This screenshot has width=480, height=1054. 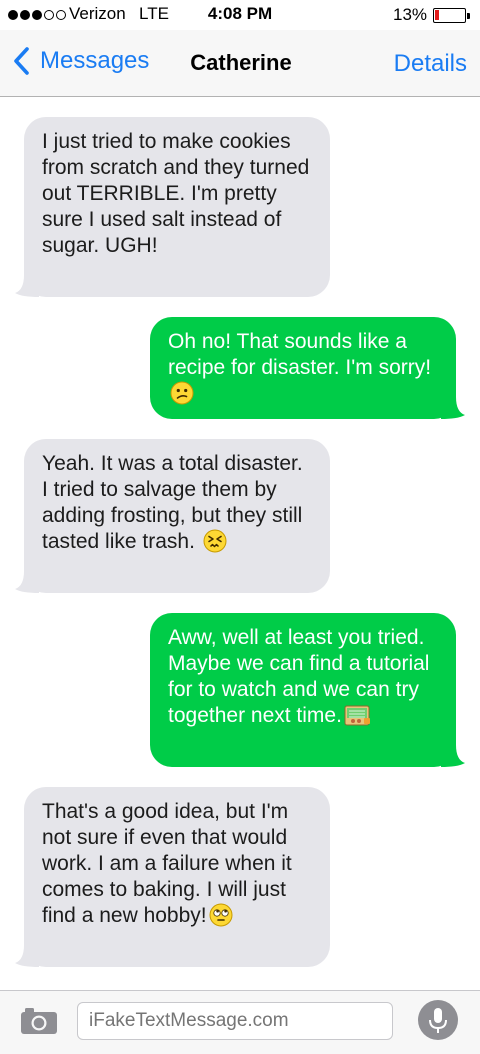 What do you see at coordinates (235, 1021) in the screenshot?
I see `message-input` at bounding box center [235, 1021].